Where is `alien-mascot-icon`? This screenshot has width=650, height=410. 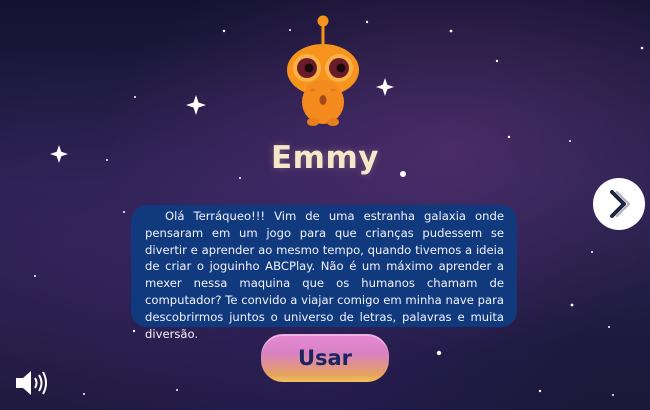
alien-mascot-icon is located at coordinates (323, 70).